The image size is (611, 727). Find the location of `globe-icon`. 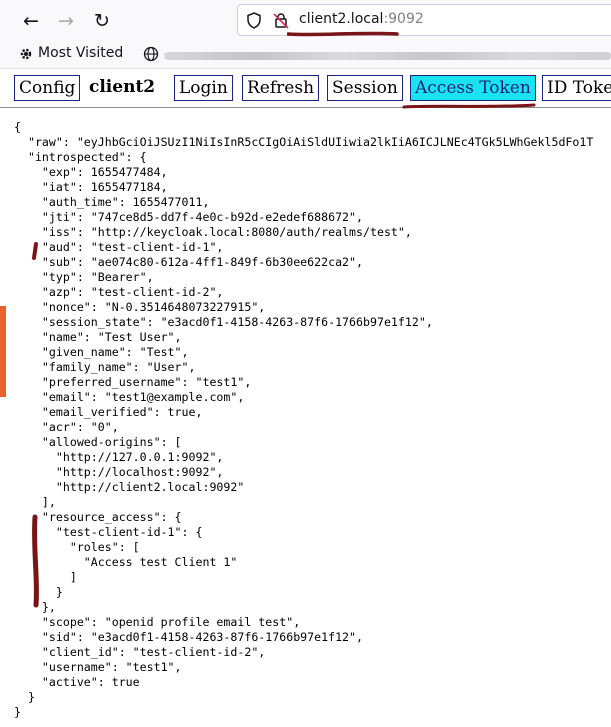

globe-icon is located at coordinates (151, 54).